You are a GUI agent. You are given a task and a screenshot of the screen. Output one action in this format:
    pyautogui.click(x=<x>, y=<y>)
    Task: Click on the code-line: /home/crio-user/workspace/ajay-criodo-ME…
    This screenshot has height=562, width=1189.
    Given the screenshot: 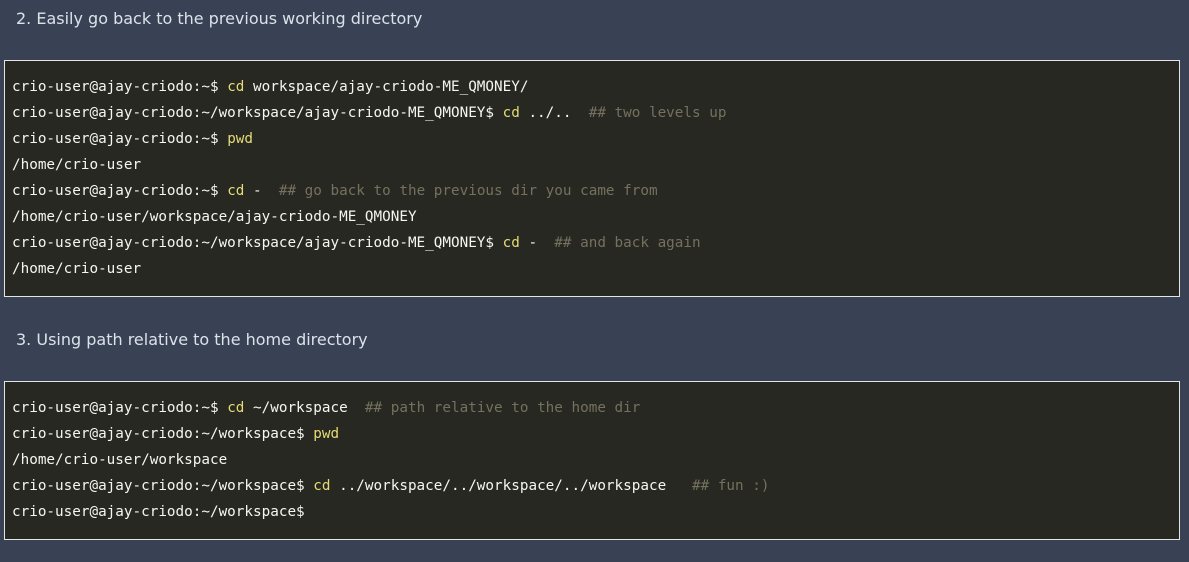 What is the action you would take?
    pyautogui.click(x=595, y=217)
    